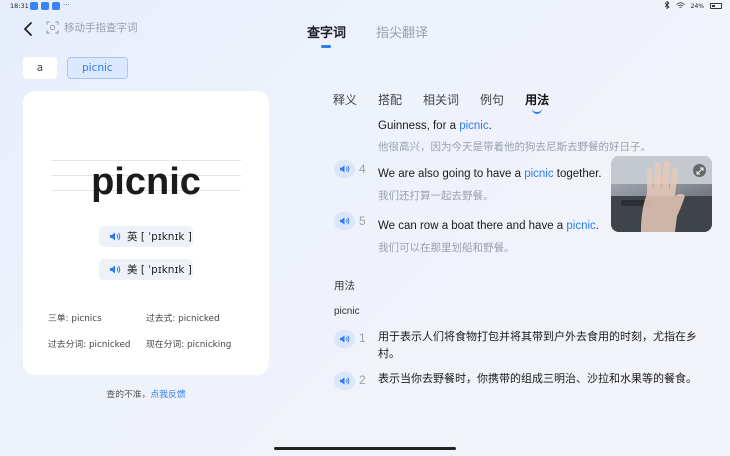 Image resolution: width=730 pixels, height=456 pixels. I want to click on home-indicator, so click(365, 448).